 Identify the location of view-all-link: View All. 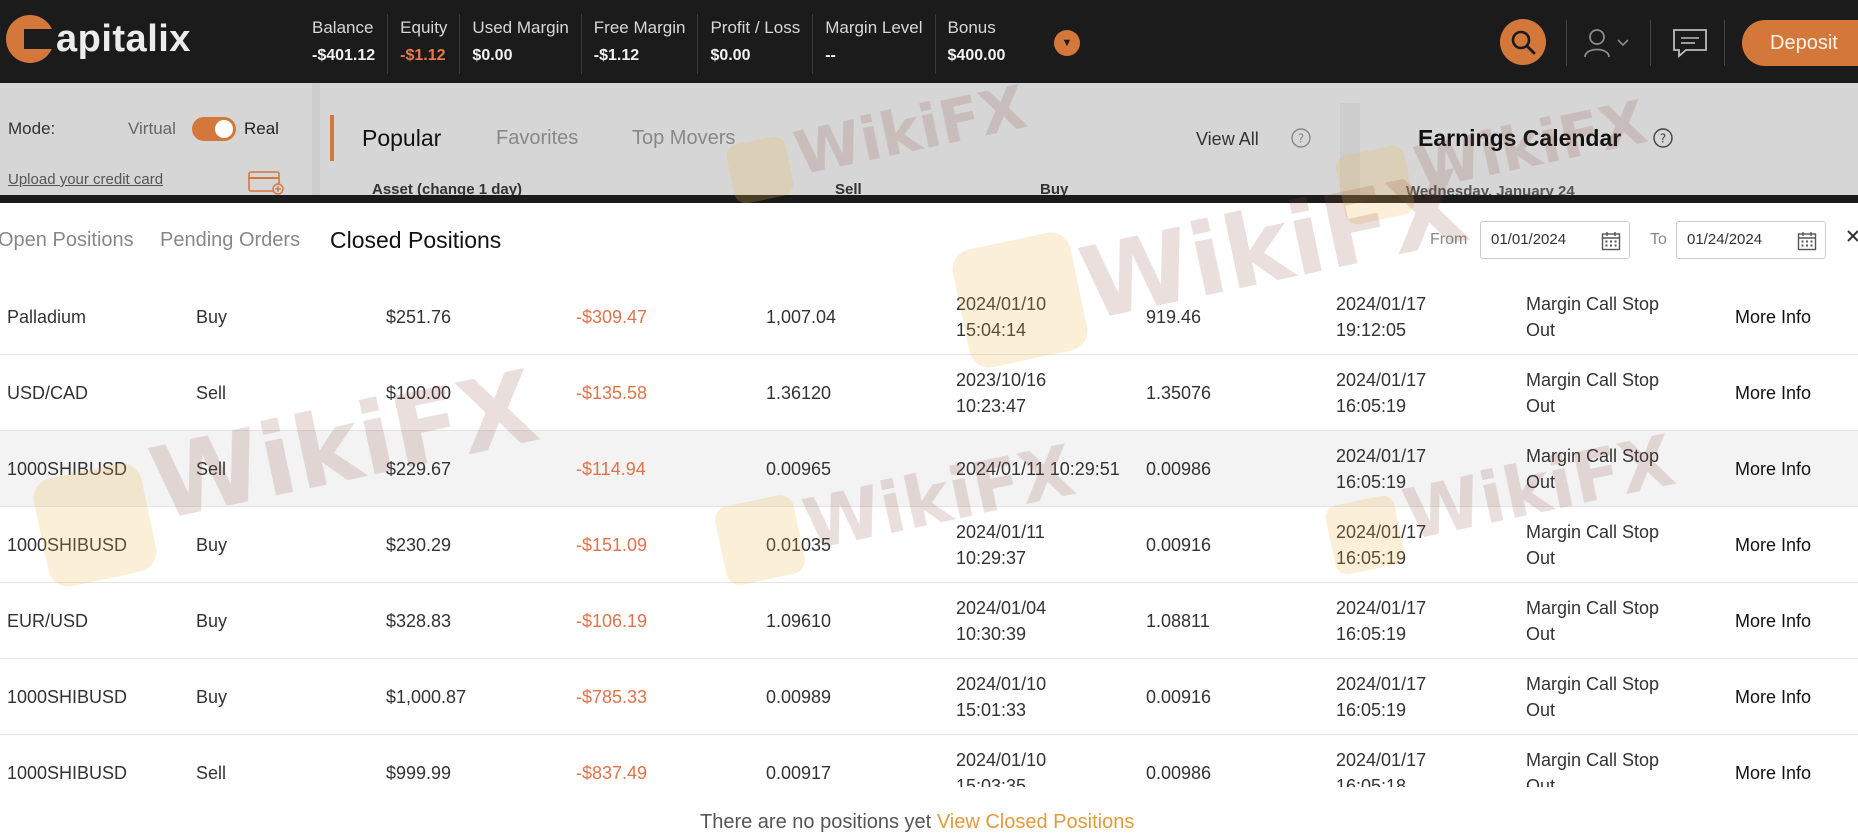
(1227, 139).